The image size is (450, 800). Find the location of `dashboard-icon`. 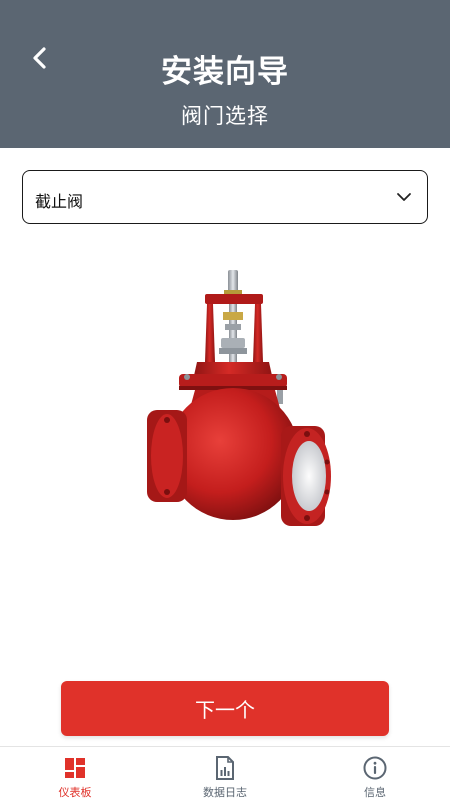

dashboard-icon is located at coordinates (75, 767).